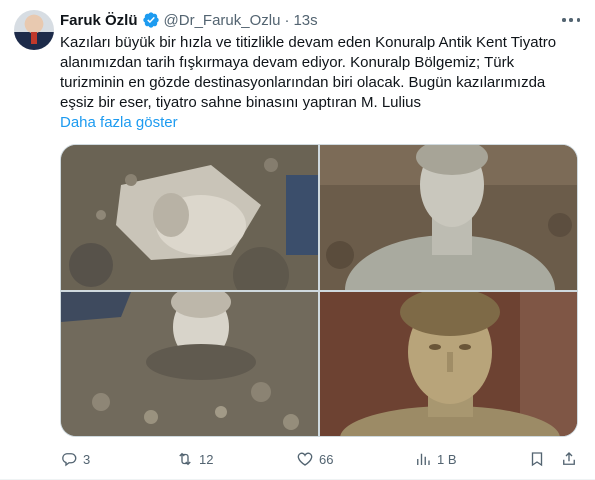  Describe the element at coordinates (571, 20) in the screenshot. I see `more-icon` at that location.